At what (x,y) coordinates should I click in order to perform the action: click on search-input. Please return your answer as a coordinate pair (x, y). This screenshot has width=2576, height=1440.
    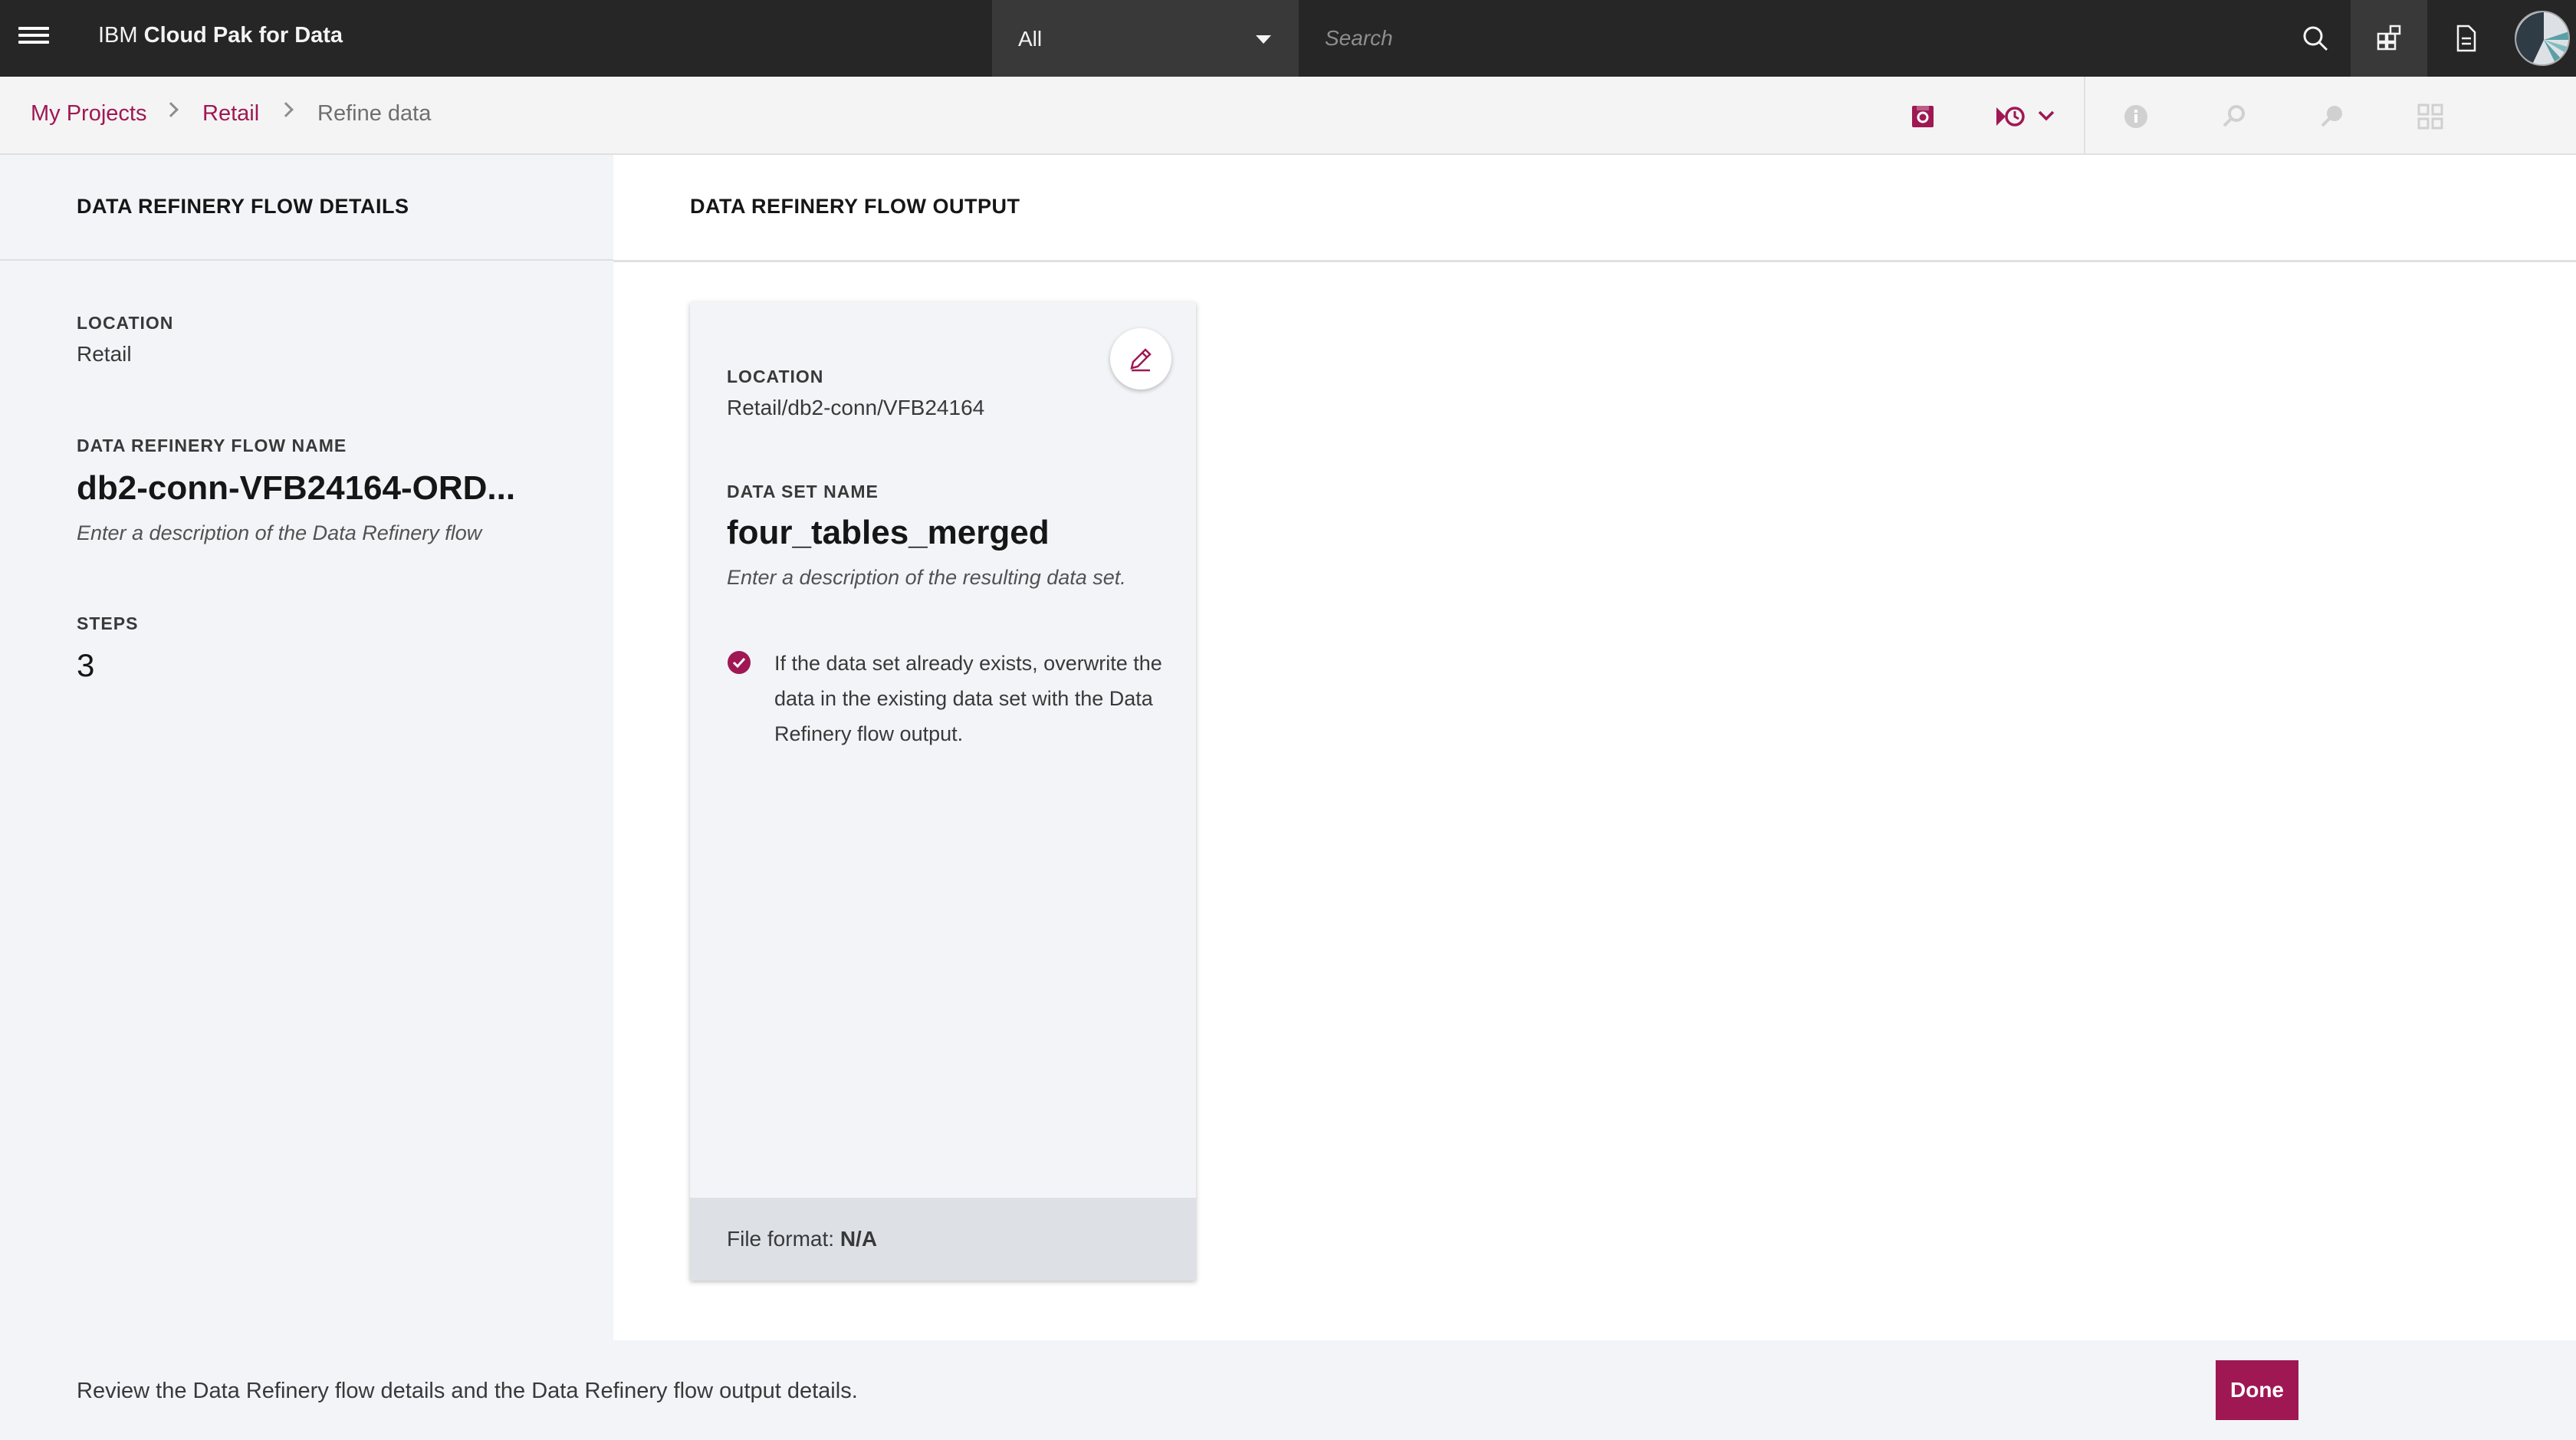
    Looking at the image, I should click on (1785, 38).